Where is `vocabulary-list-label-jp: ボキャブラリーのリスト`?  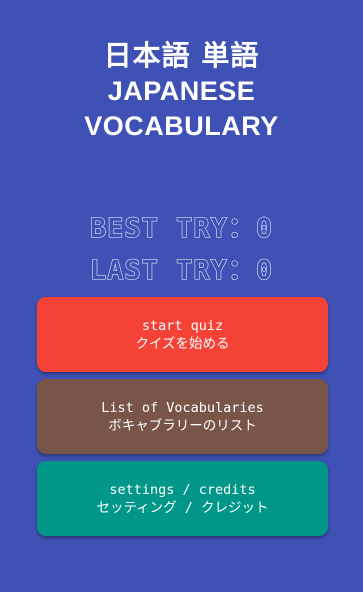
vocabulary-list-label-jp: ボキャブラリーのリスト is located at coordinates (182, 425).